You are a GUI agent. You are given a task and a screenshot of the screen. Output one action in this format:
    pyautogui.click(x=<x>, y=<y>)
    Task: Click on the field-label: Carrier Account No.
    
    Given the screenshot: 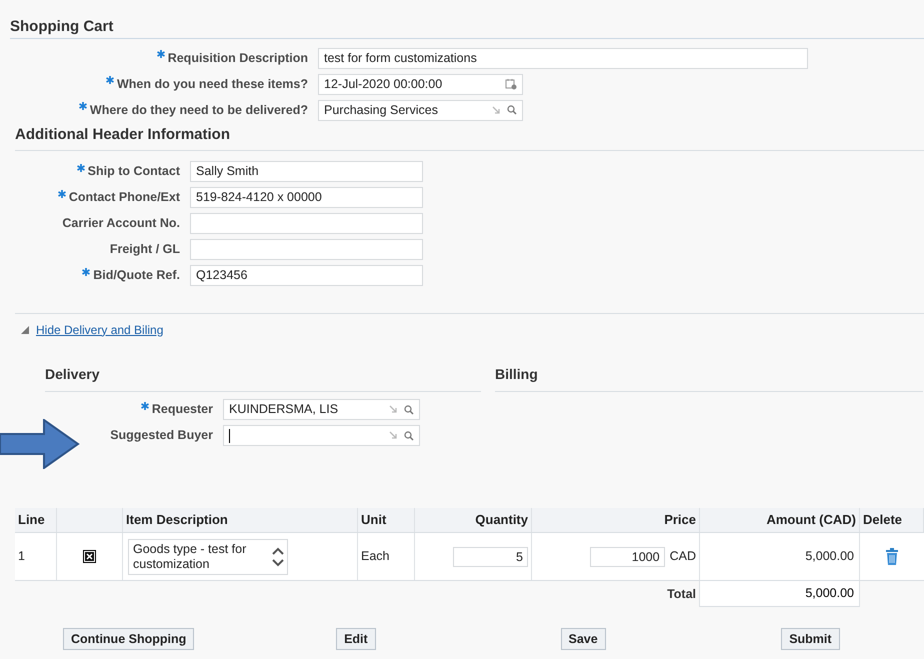 What is the action you would take?
    pyautogui.click(x=121, y=223)
    